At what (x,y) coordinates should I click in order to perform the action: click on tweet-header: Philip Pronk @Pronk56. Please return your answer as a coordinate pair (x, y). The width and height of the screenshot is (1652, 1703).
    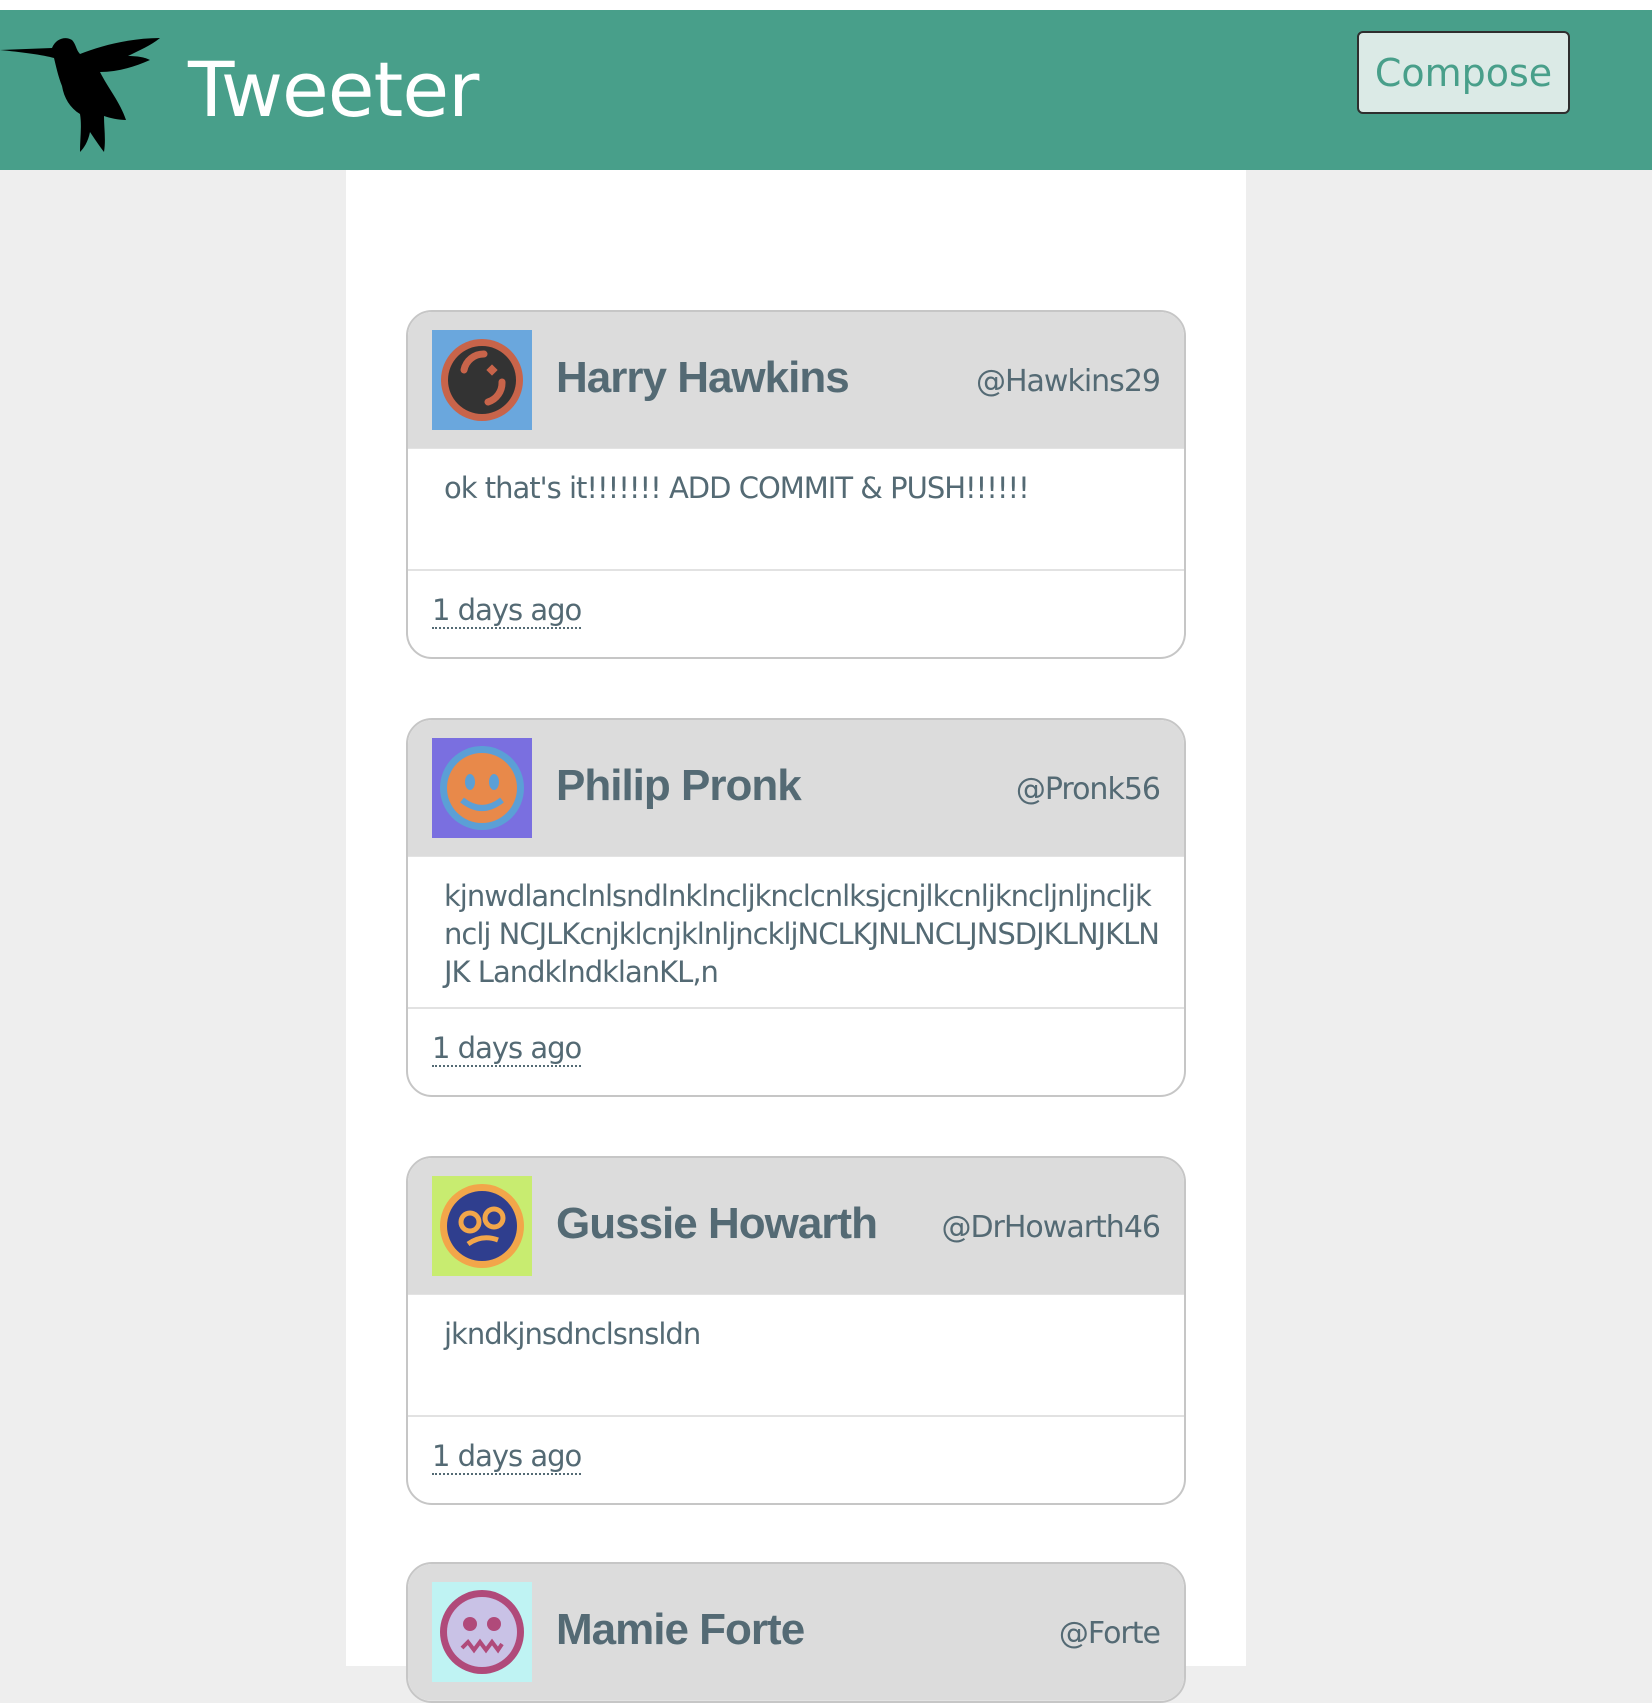
    Looking at the image, I should click on (796, 788).